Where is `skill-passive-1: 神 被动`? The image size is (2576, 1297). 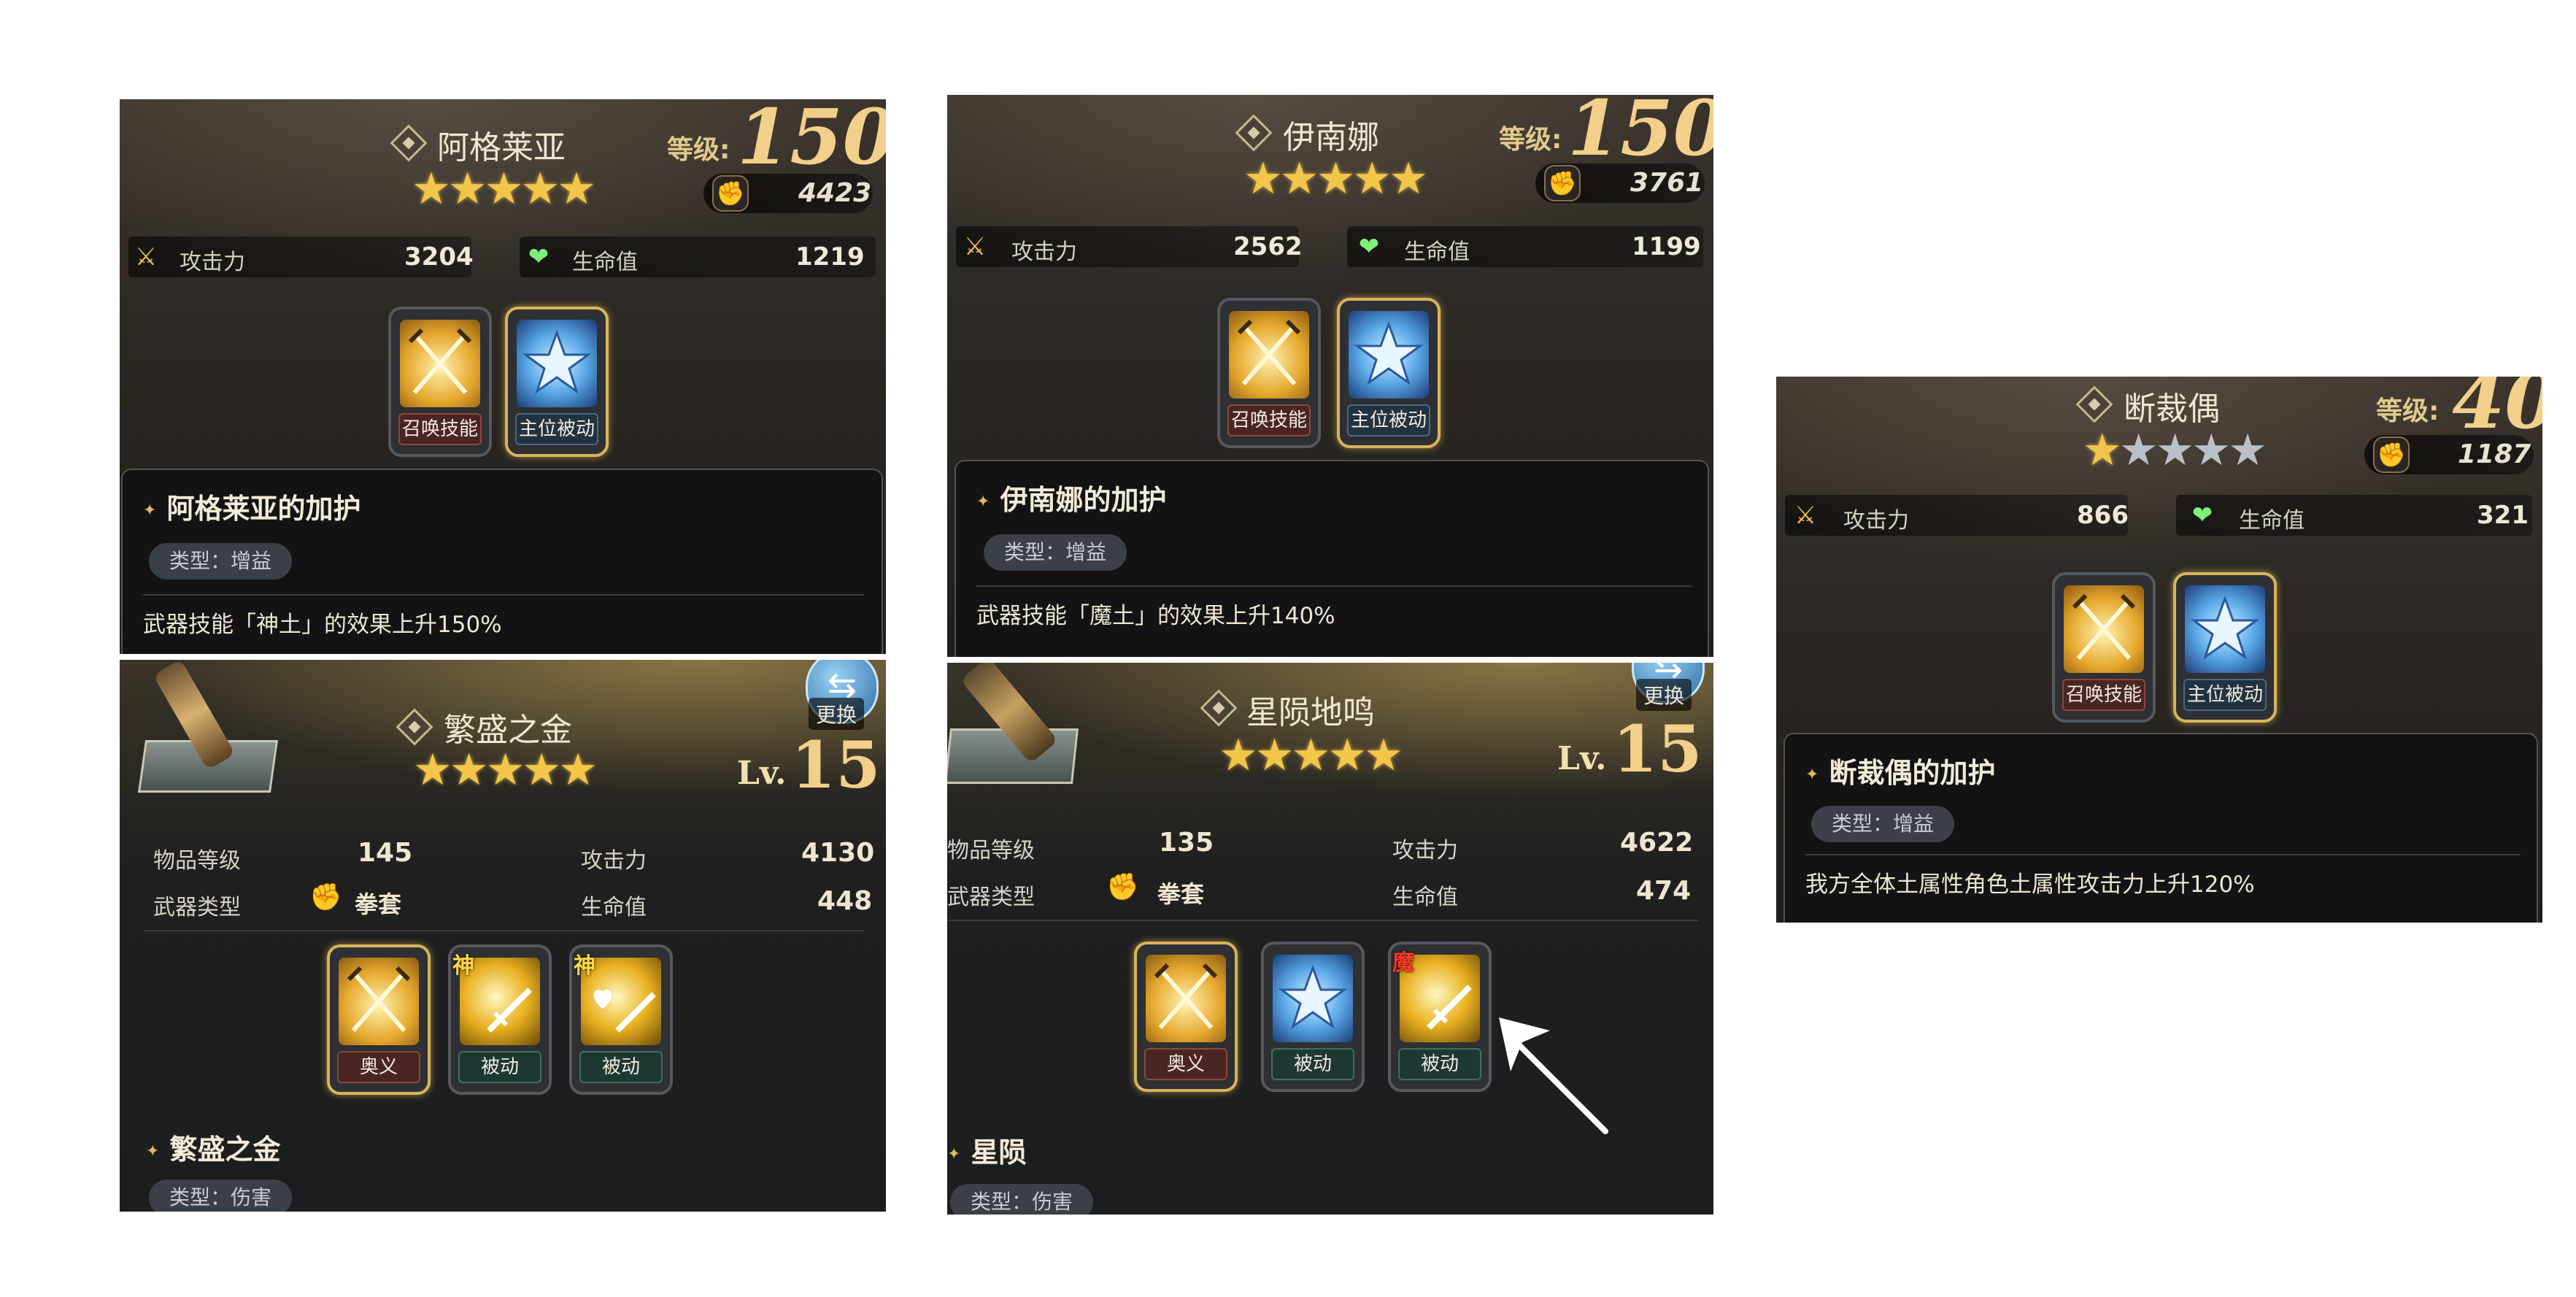
skill-passive-1: 神 被动 is located at coordinates (500, 1019).